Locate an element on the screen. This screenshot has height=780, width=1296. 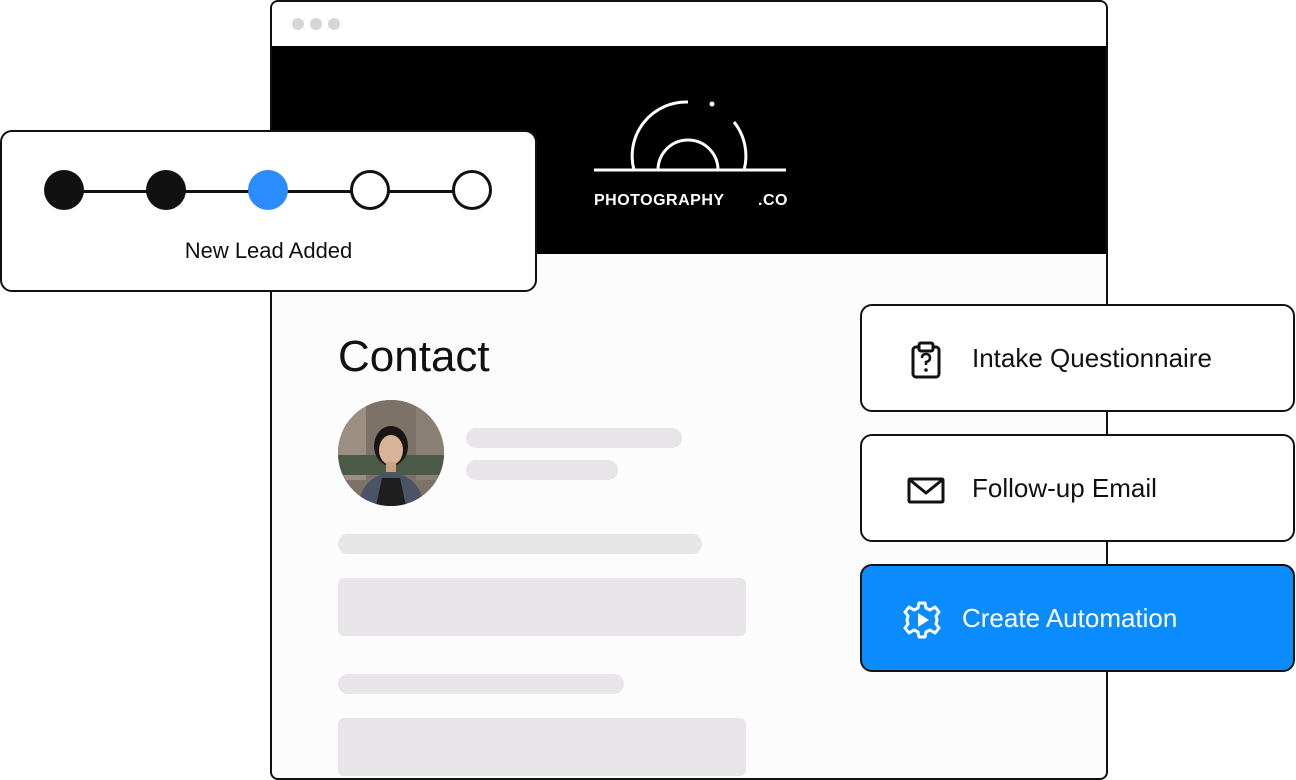
browser-titlebar is located at coordinates (689, 24).